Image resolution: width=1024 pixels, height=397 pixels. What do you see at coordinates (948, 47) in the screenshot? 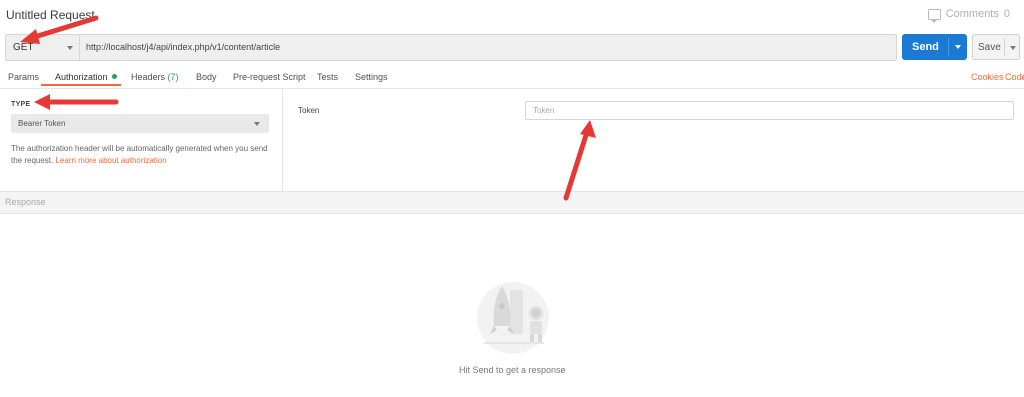
I see `send-divider` at bounding box center [948, 47].